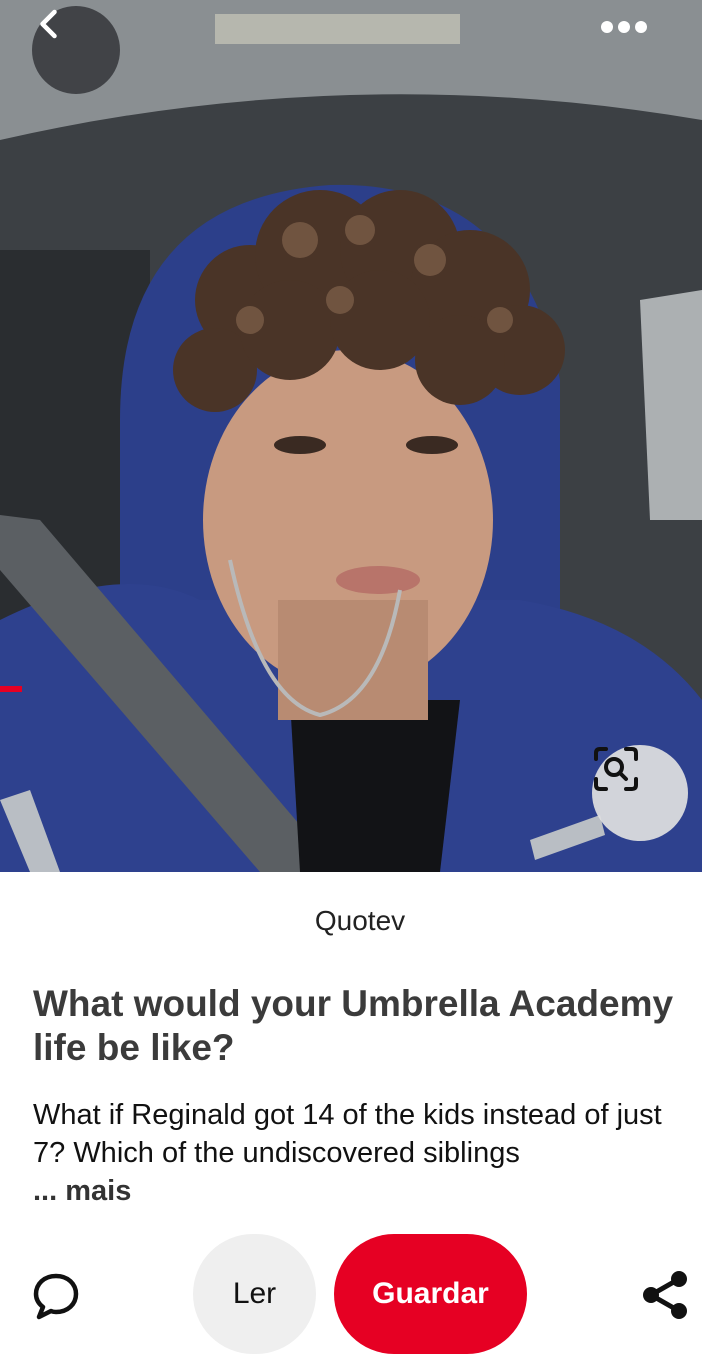 Image resolution: width=702 pixels, height=1357 pixels. Describe the element at coordinates (82, 1191) in the screenshot. I see `show-more-link: ... mais` at that location.